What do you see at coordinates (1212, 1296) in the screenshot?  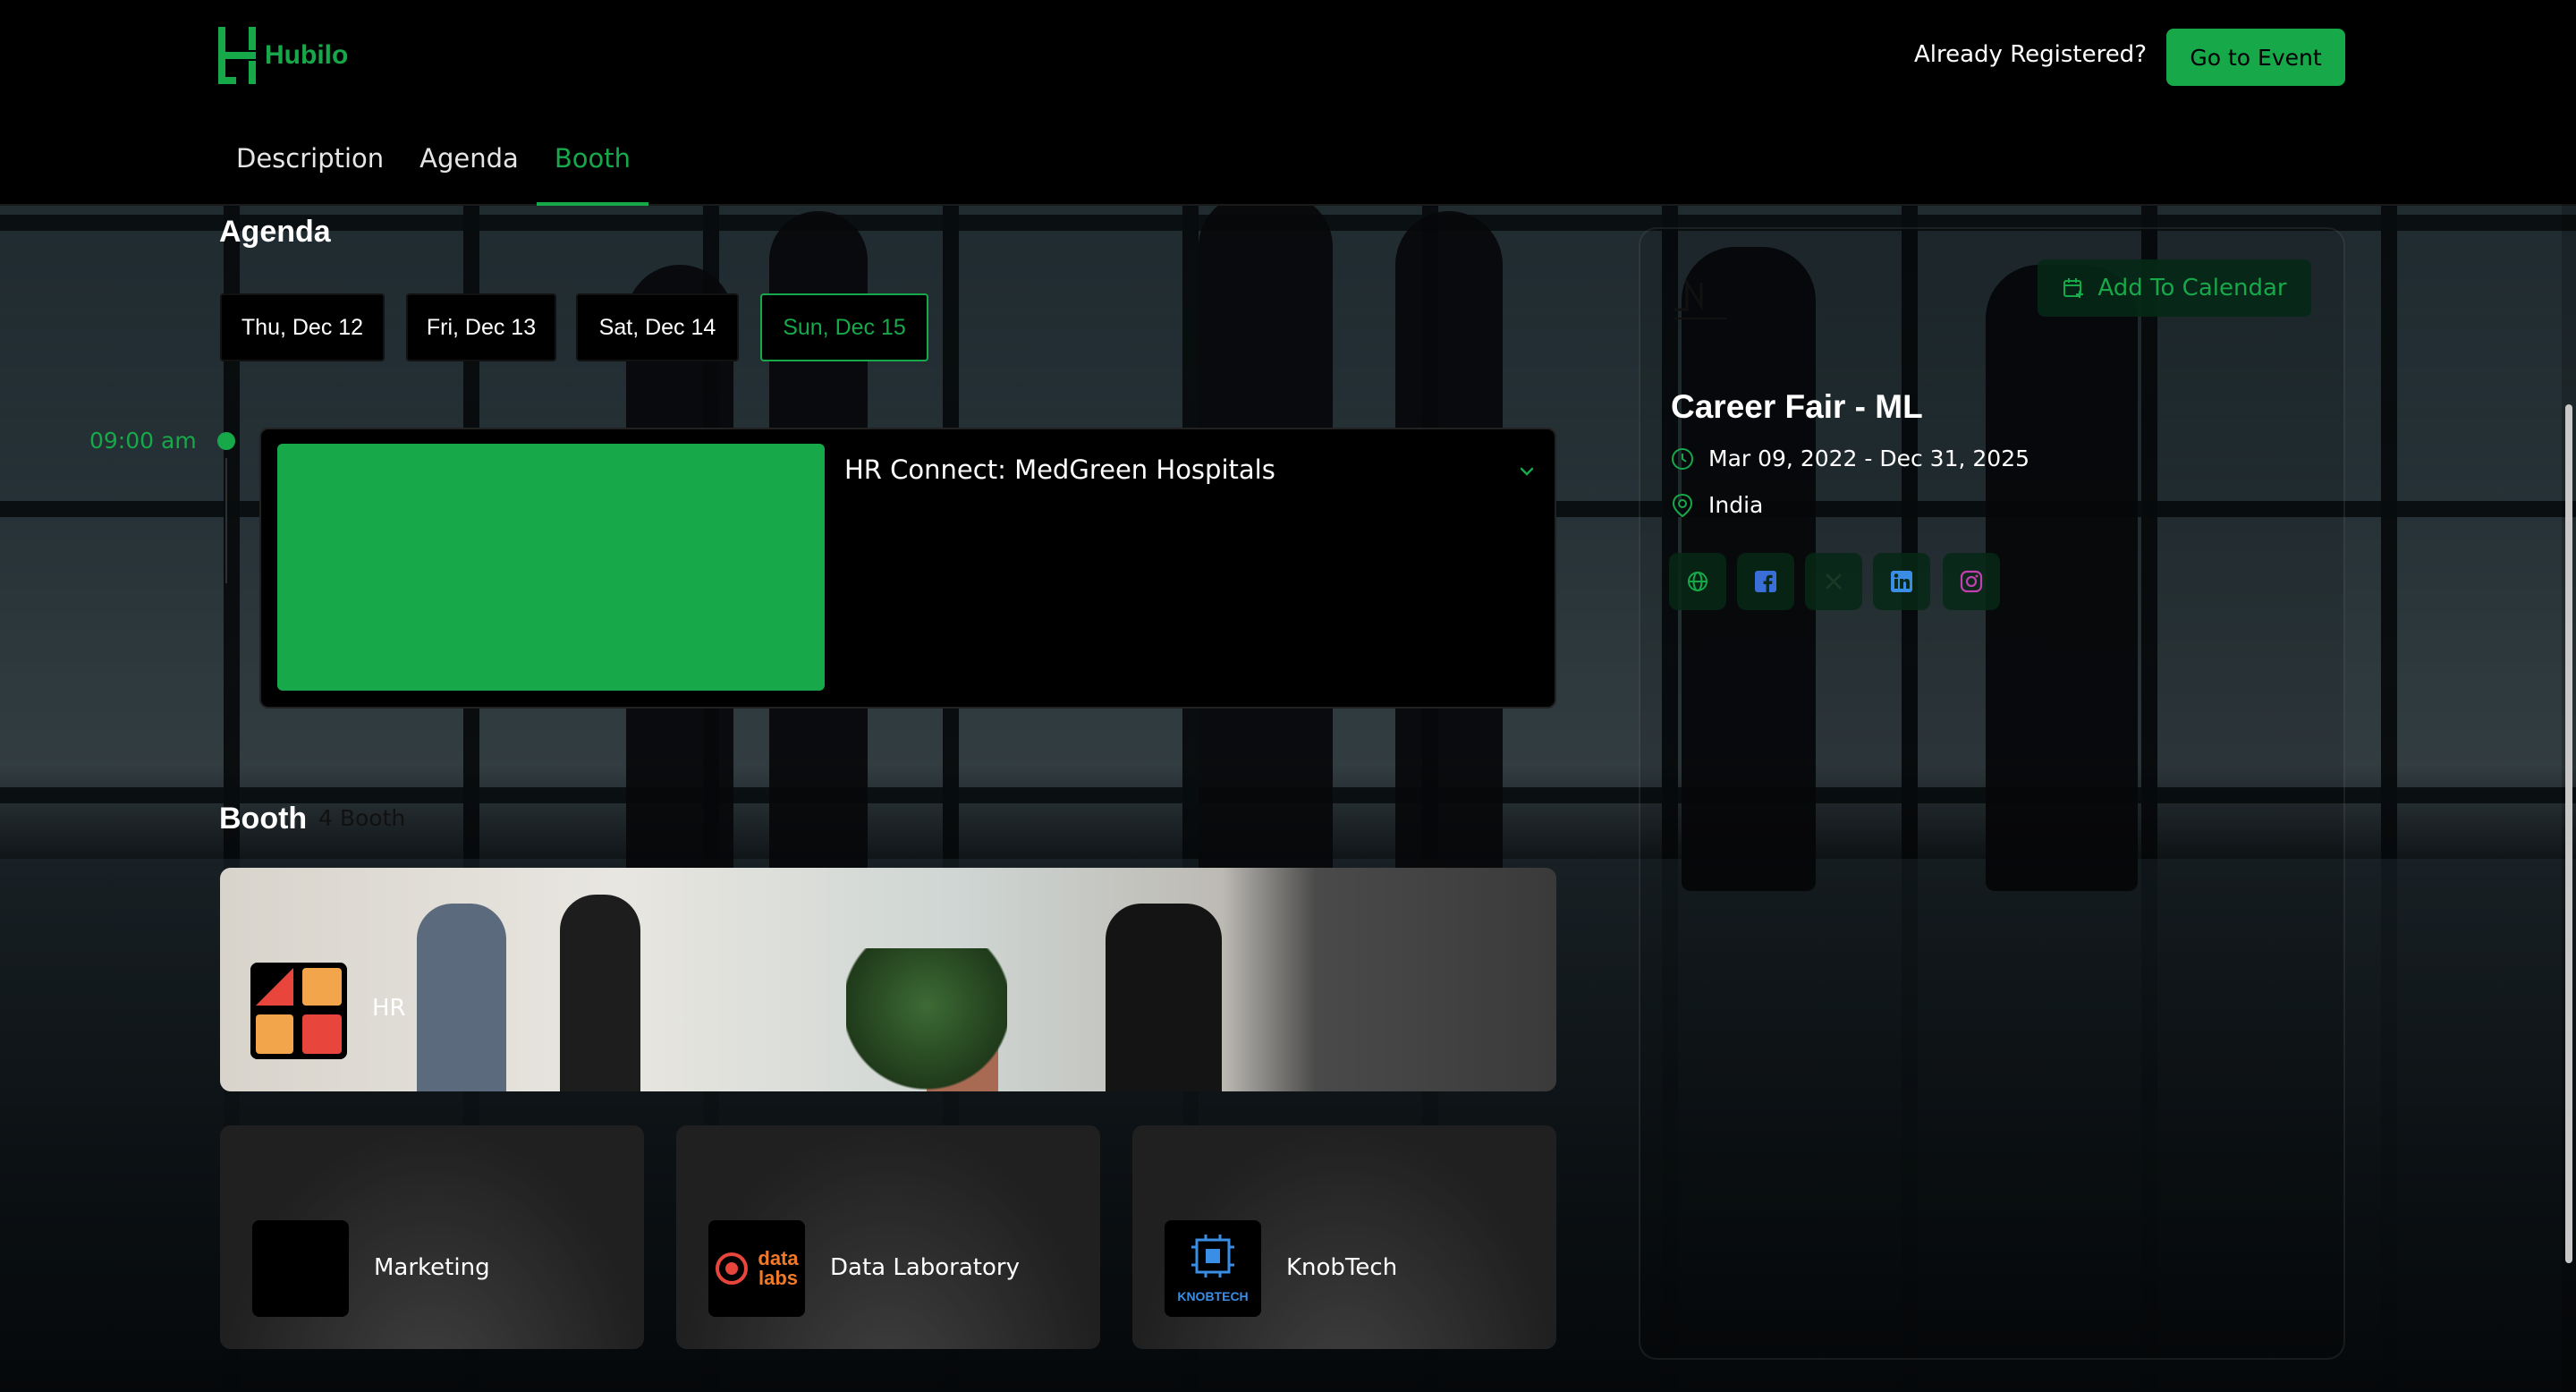 I see `svg-text: KNOBTECH` at bounding box center [1212, 1296].